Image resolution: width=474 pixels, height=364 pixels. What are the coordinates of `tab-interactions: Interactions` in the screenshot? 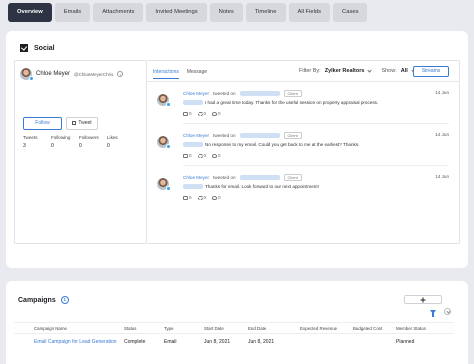 It's located at (166, 74).